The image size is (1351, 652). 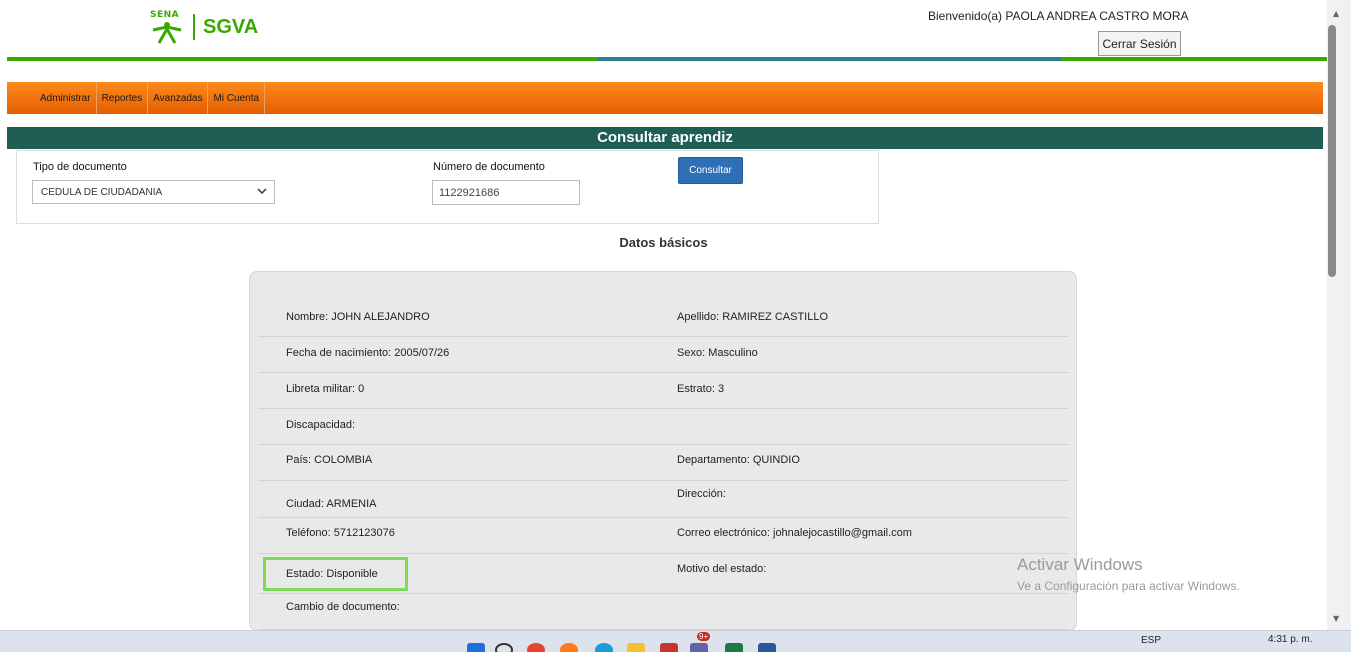 I want to click on welcome-text: Bienvenido(a) PAOLA ANDREA CASTRO MORA, so click(x=1058, y=16).